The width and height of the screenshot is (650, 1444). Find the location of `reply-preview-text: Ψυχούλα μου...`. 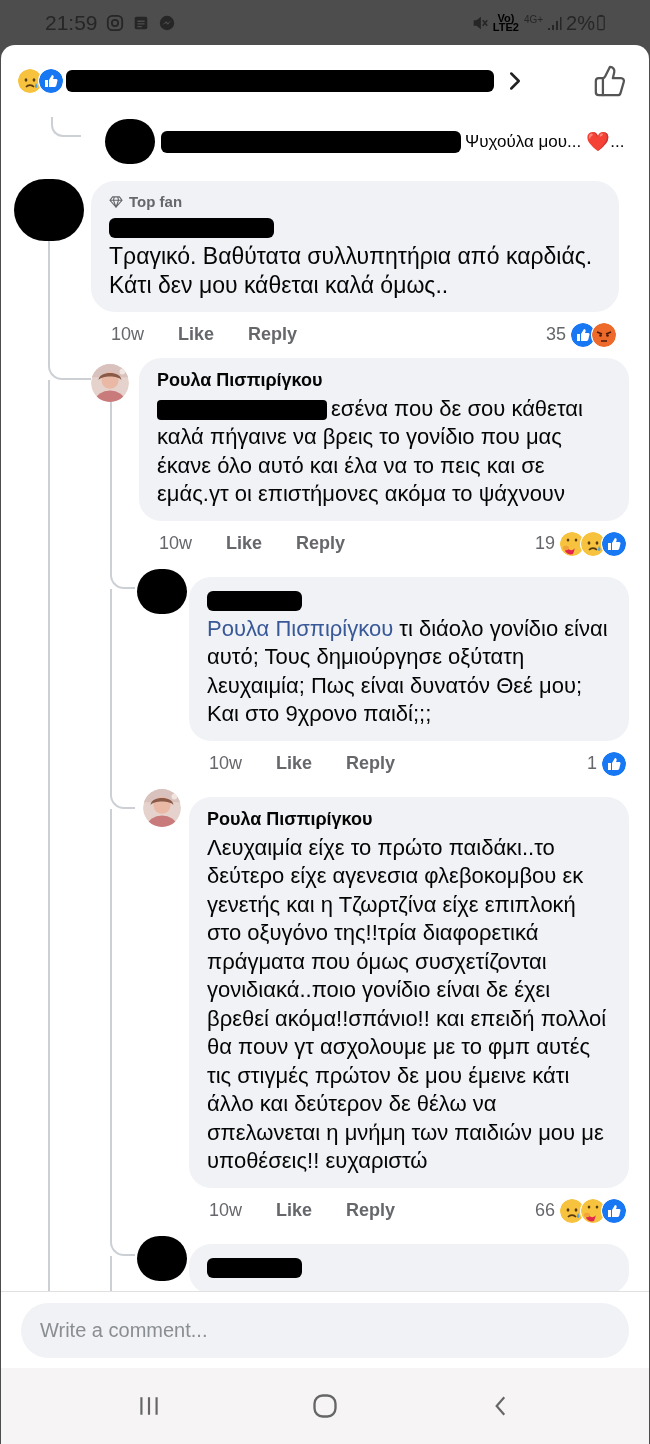

reply-preview-text: Ψυχούλα μου... is located at coordinates (523, 142).